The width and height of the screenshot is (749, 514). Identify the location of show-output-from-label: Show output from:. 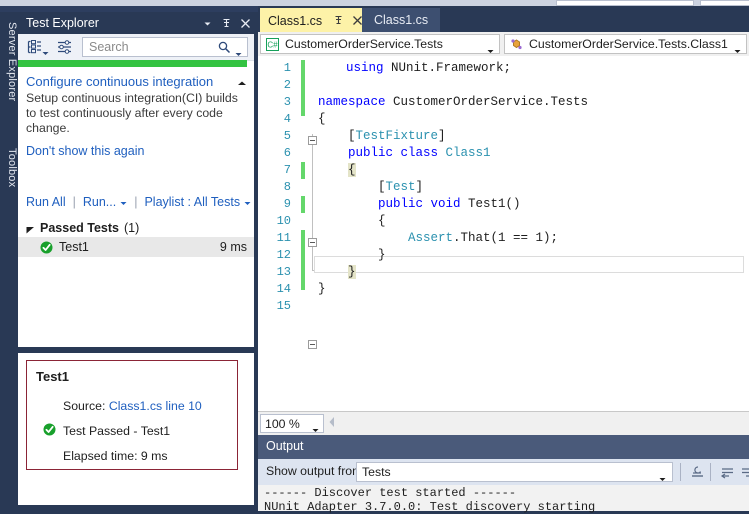
(316, 471).